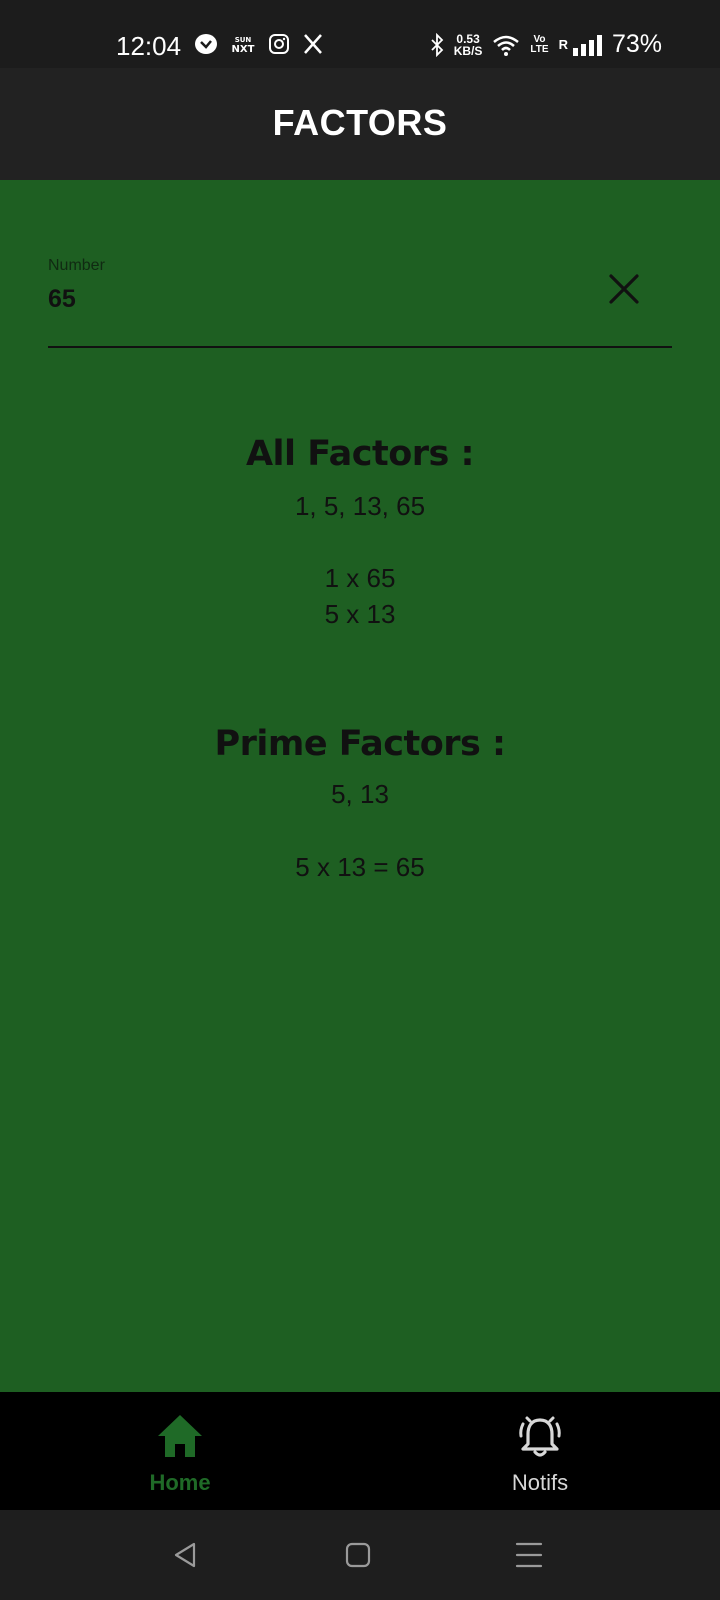  I want to click on prime-factors-equation: 5 x 13 = 65, so click(360, 867).